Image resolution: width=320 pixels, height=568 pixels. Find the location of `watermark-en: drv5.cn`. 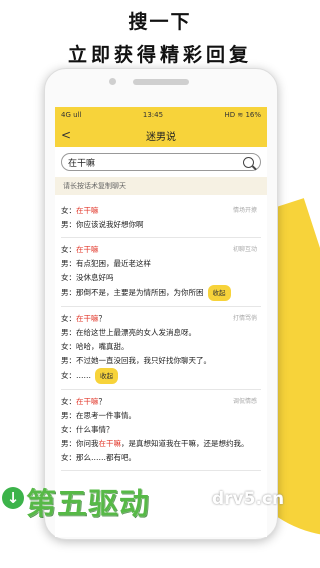

watermark-en: drv5.cn is located at coordinates (248, 499).